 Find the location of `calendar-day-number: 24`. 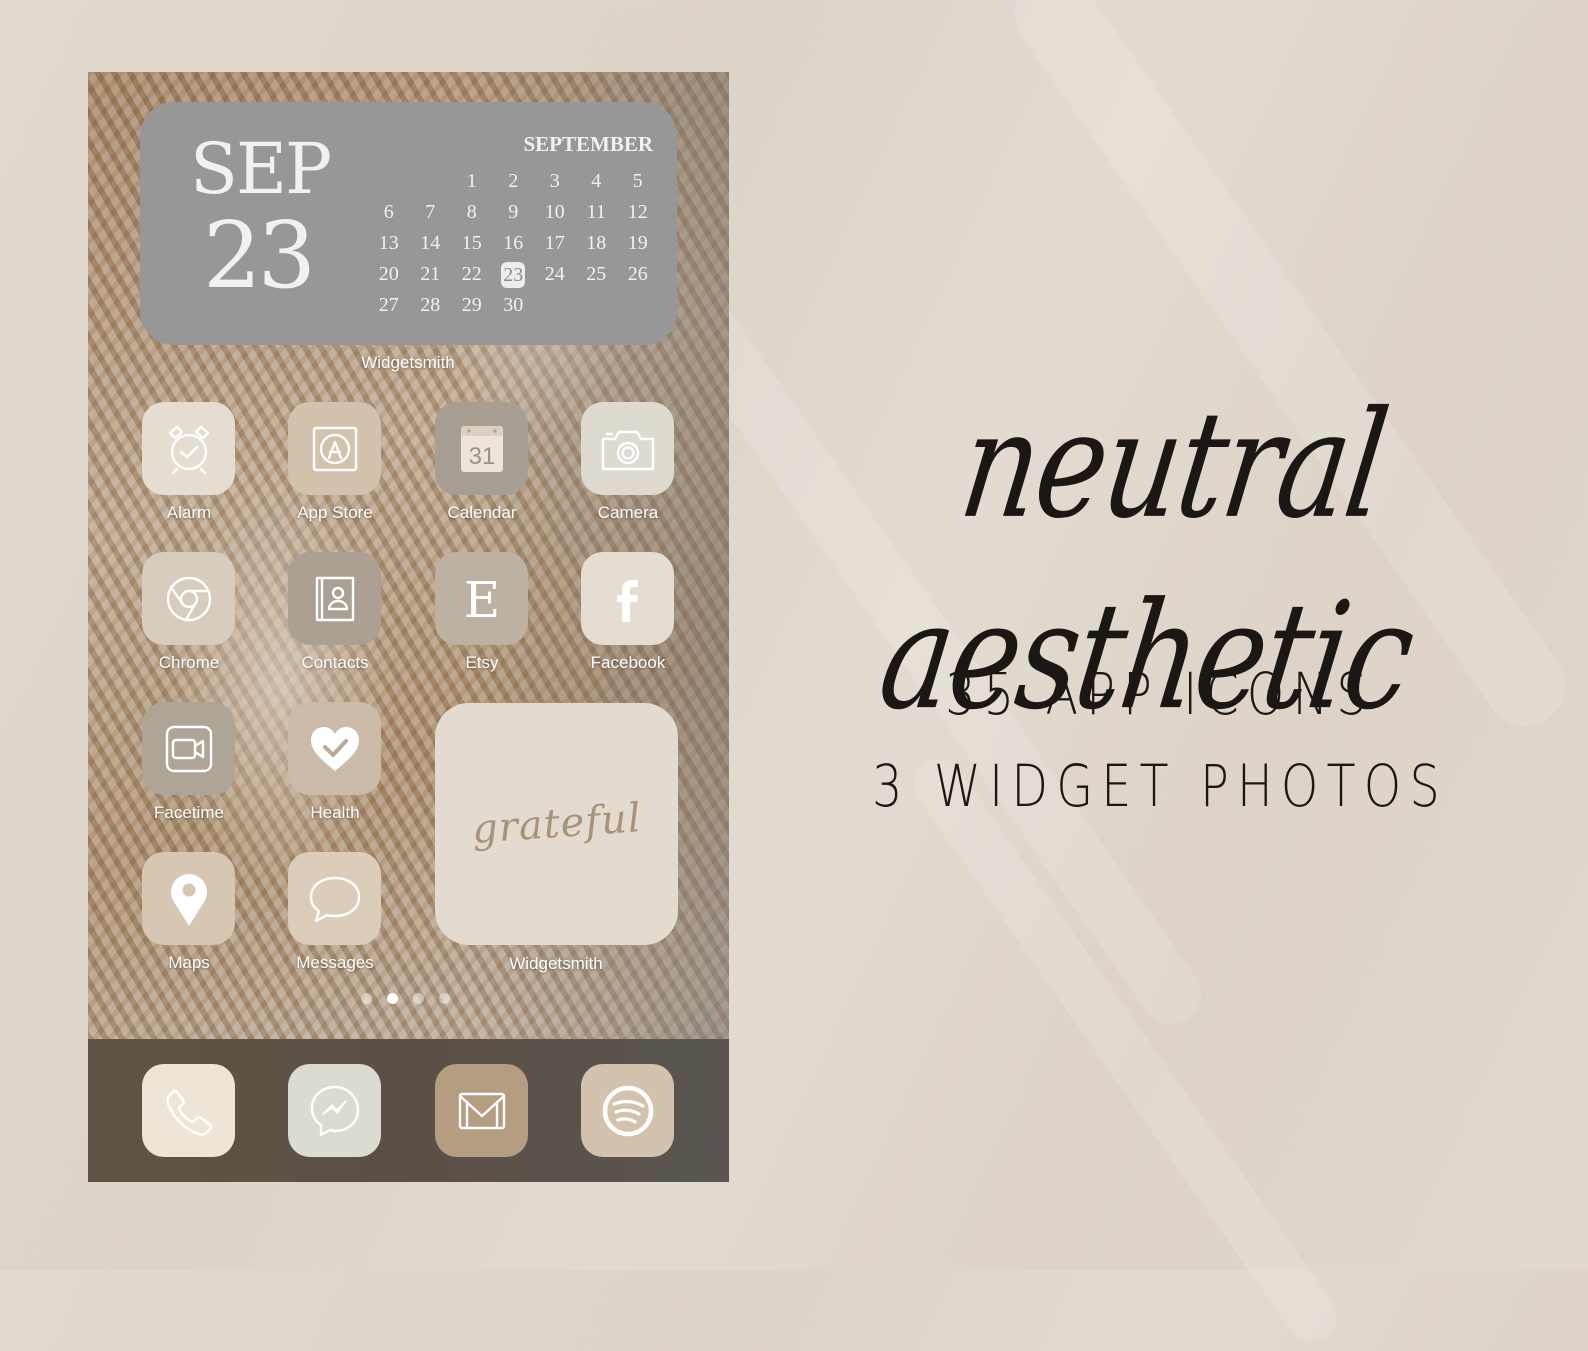

calendar-day-number: 24 is located at coordinates (554, 274).